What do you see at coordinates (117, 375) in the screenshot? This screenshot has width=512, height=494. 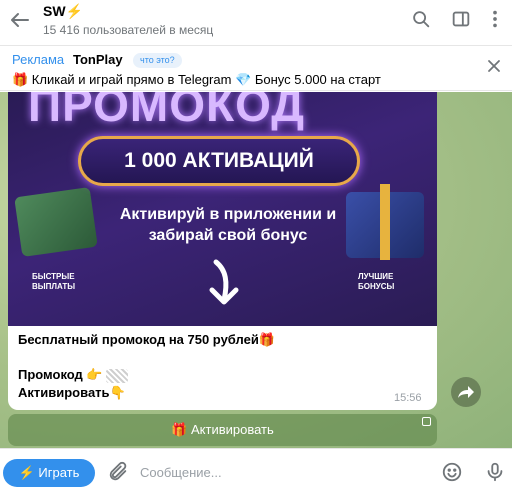 I see `hidden-spoiler` at bounding box center [117, 375].